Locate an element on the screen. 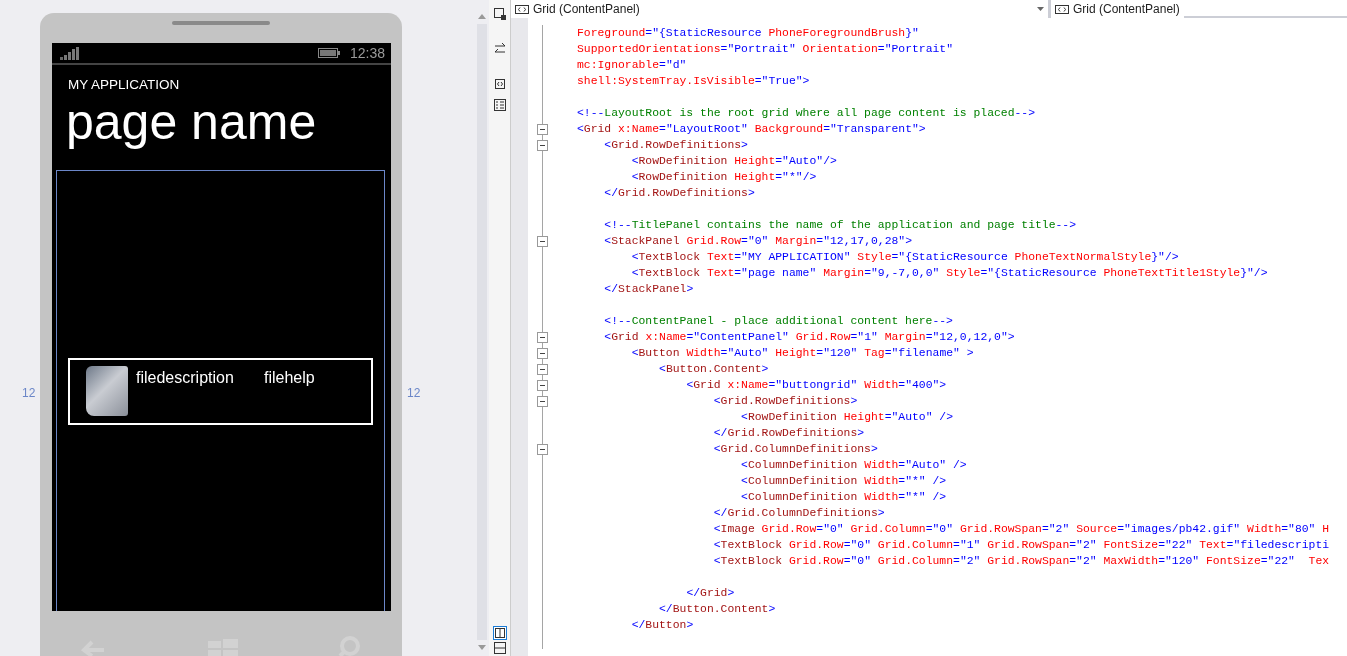 This screenshot has height=656, width=1347. code-line: <TextBlock Text="MY APPLICATION" Style="{StaticResource PhoneTextNormalStyle}"/> is located at coordinates (904, 257).